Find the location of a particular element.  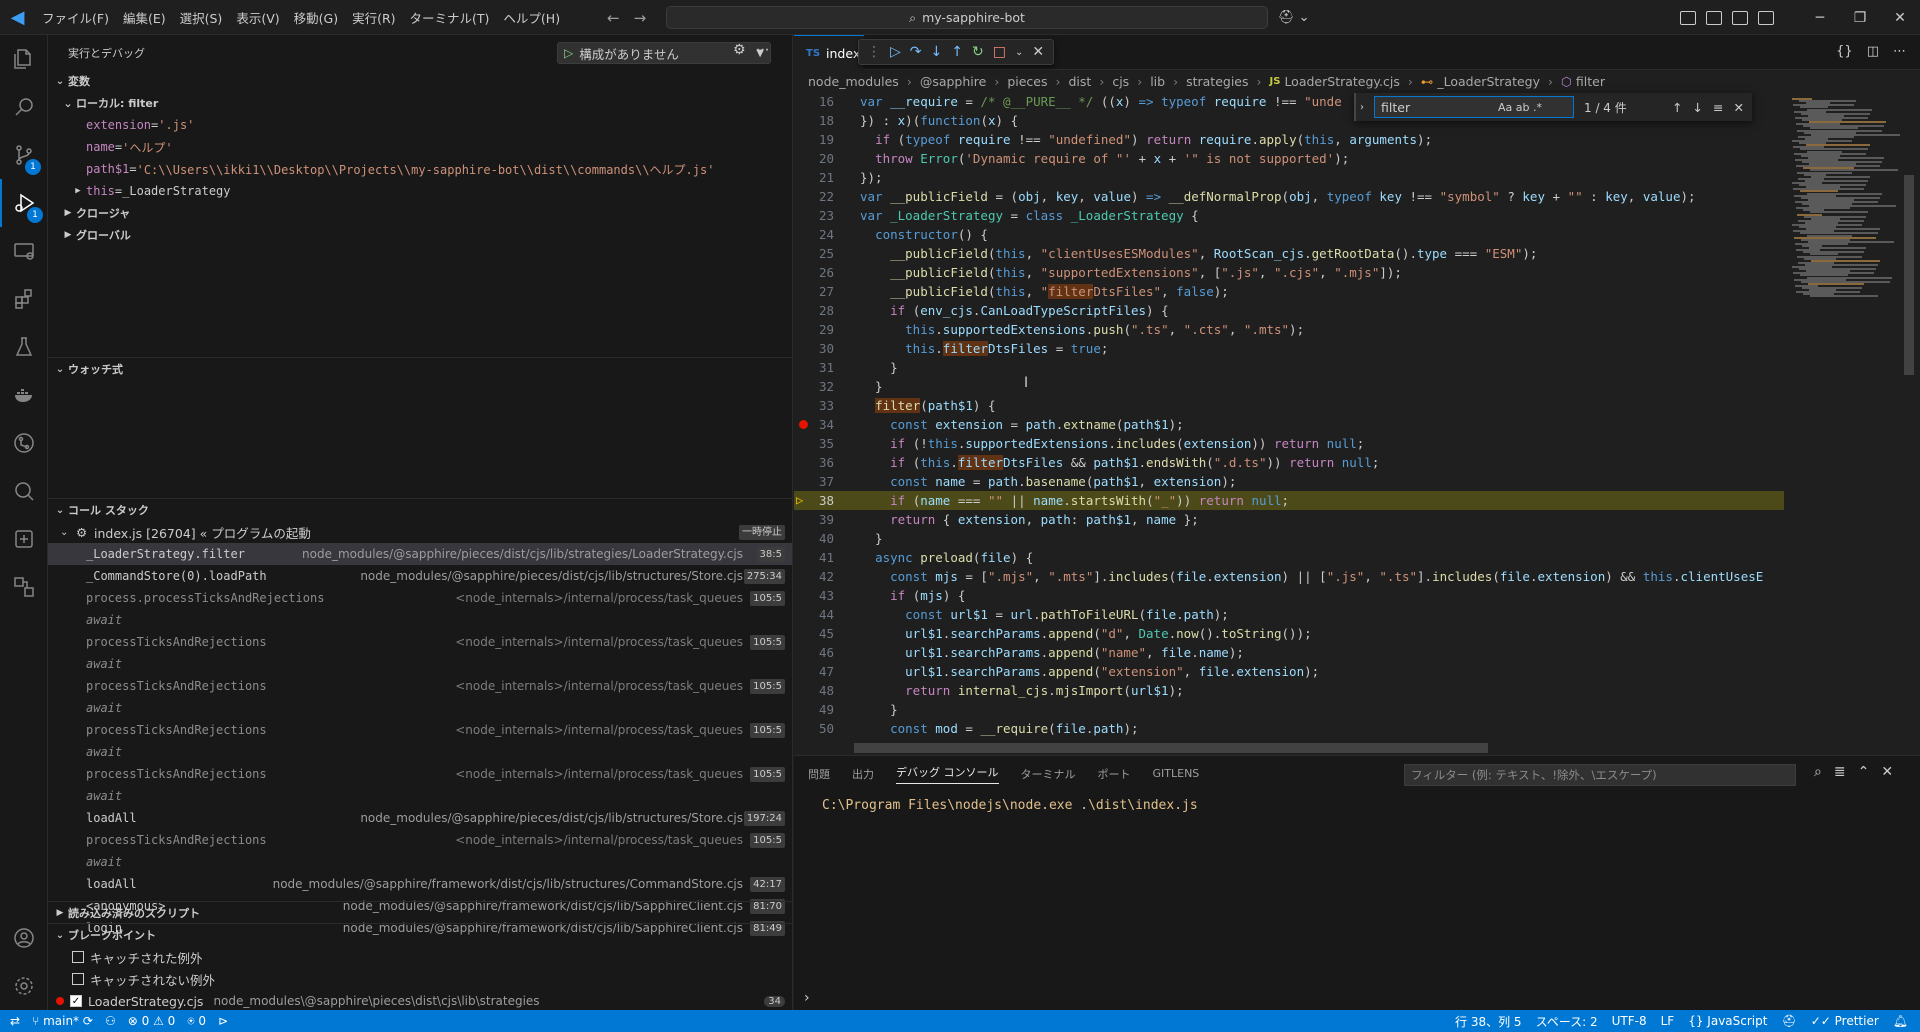

gear-icon: ⚙ is located at coordinates (739, 50).